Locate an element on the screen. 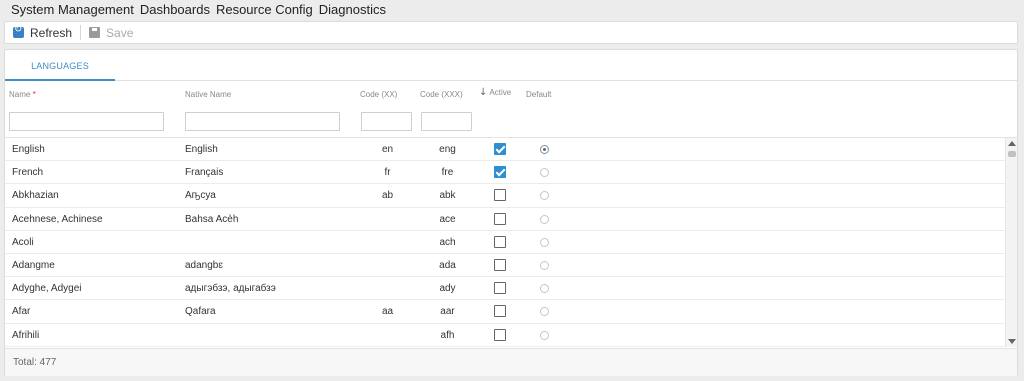 This screenshot has height=381, width=1024. header-active: ↓ Active is located at coordinates (495, 92).